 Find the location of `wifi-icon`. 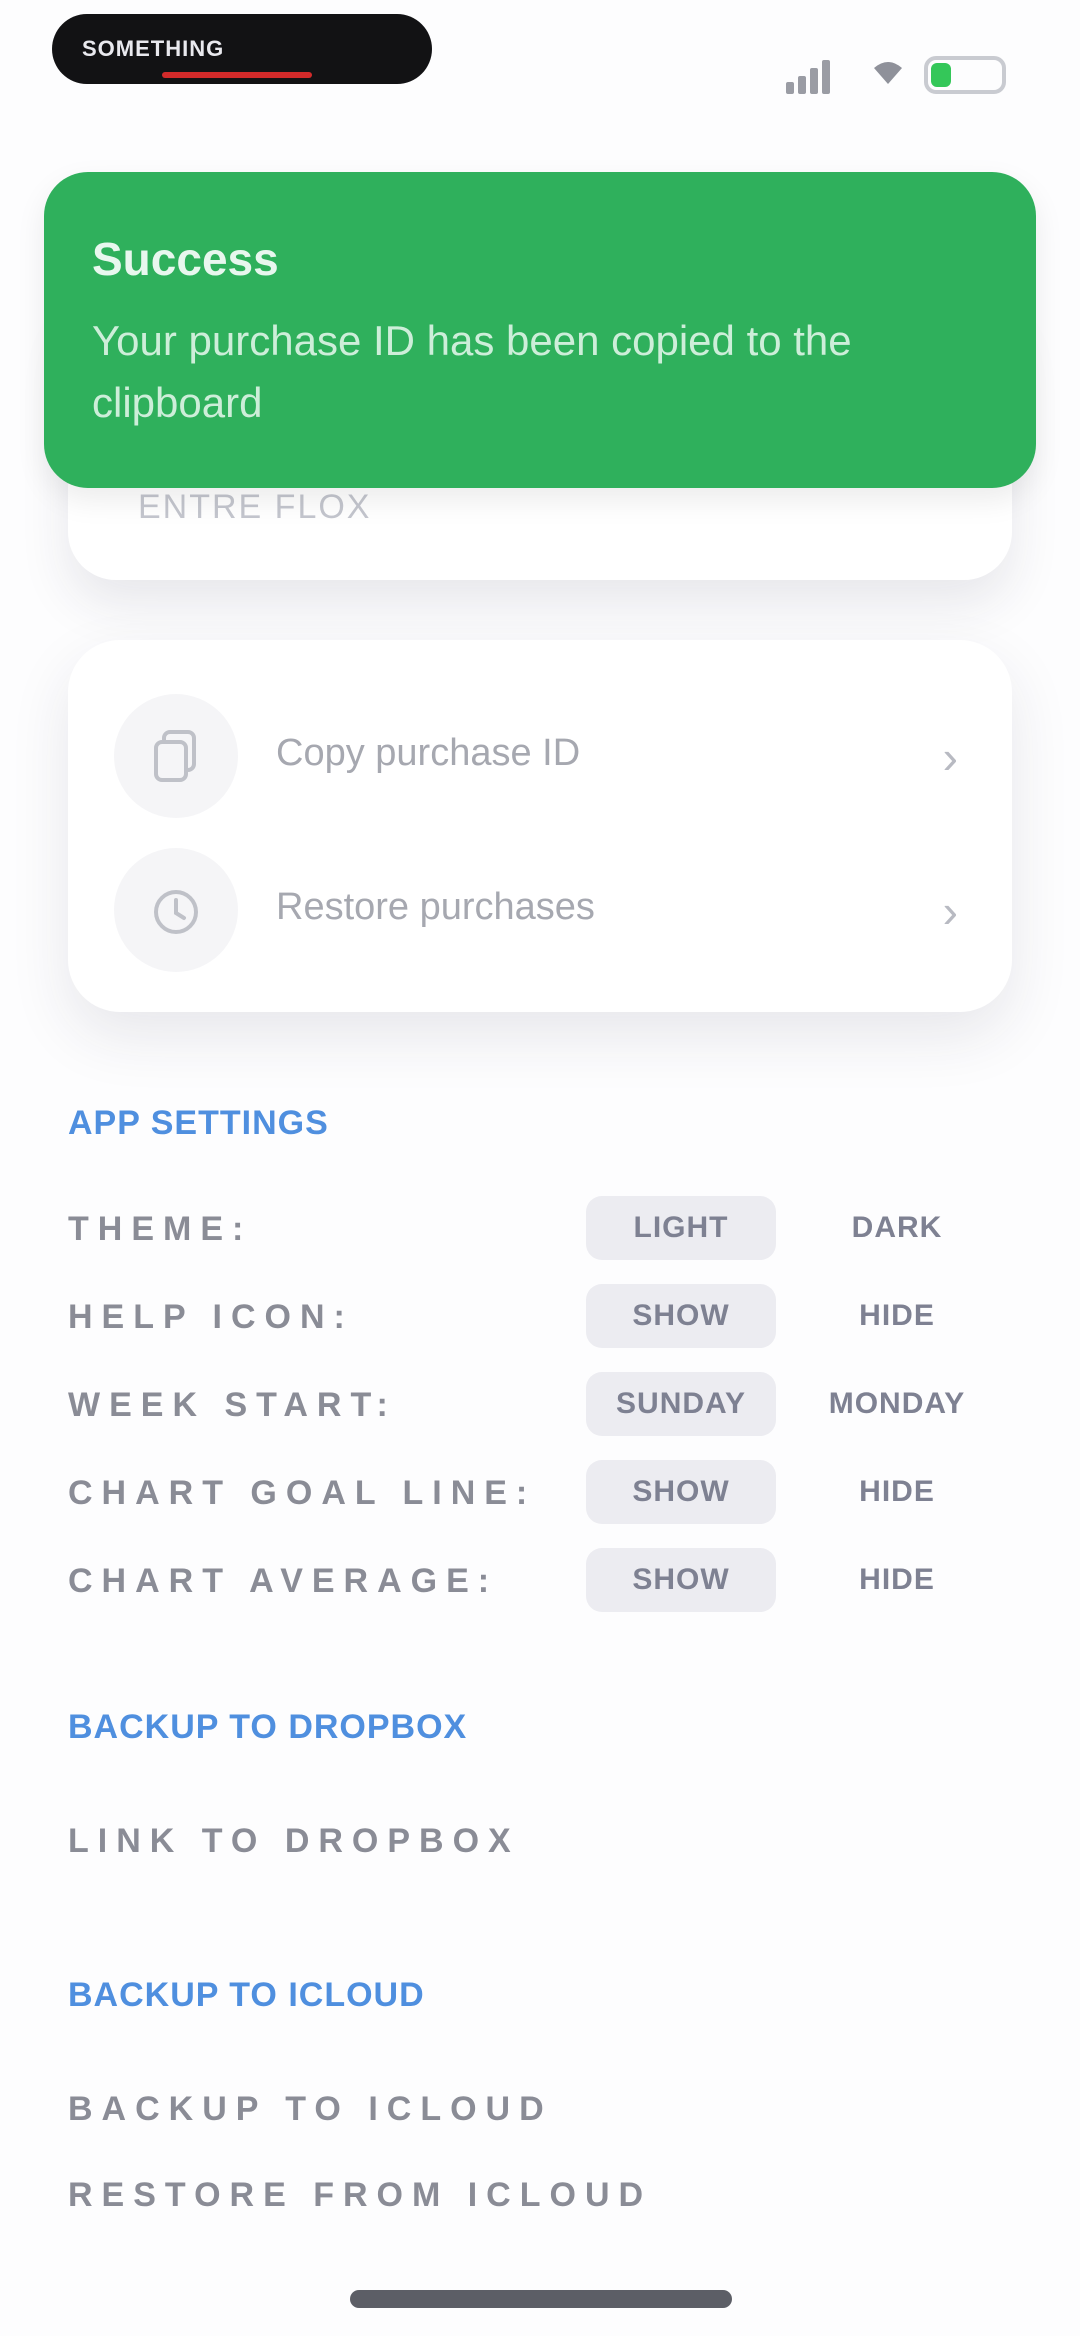

wifi-icon is located at coordinates (888, 73).